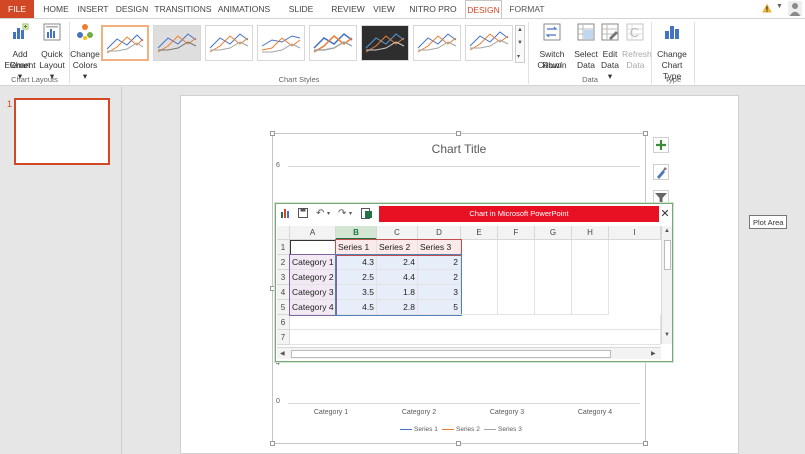 The height and width of the screenshot is (454, 805). What do you see at coordinates (665, 214) in the screenshot?
I see `close-icon: ✕` at bounding box center [665, 214].